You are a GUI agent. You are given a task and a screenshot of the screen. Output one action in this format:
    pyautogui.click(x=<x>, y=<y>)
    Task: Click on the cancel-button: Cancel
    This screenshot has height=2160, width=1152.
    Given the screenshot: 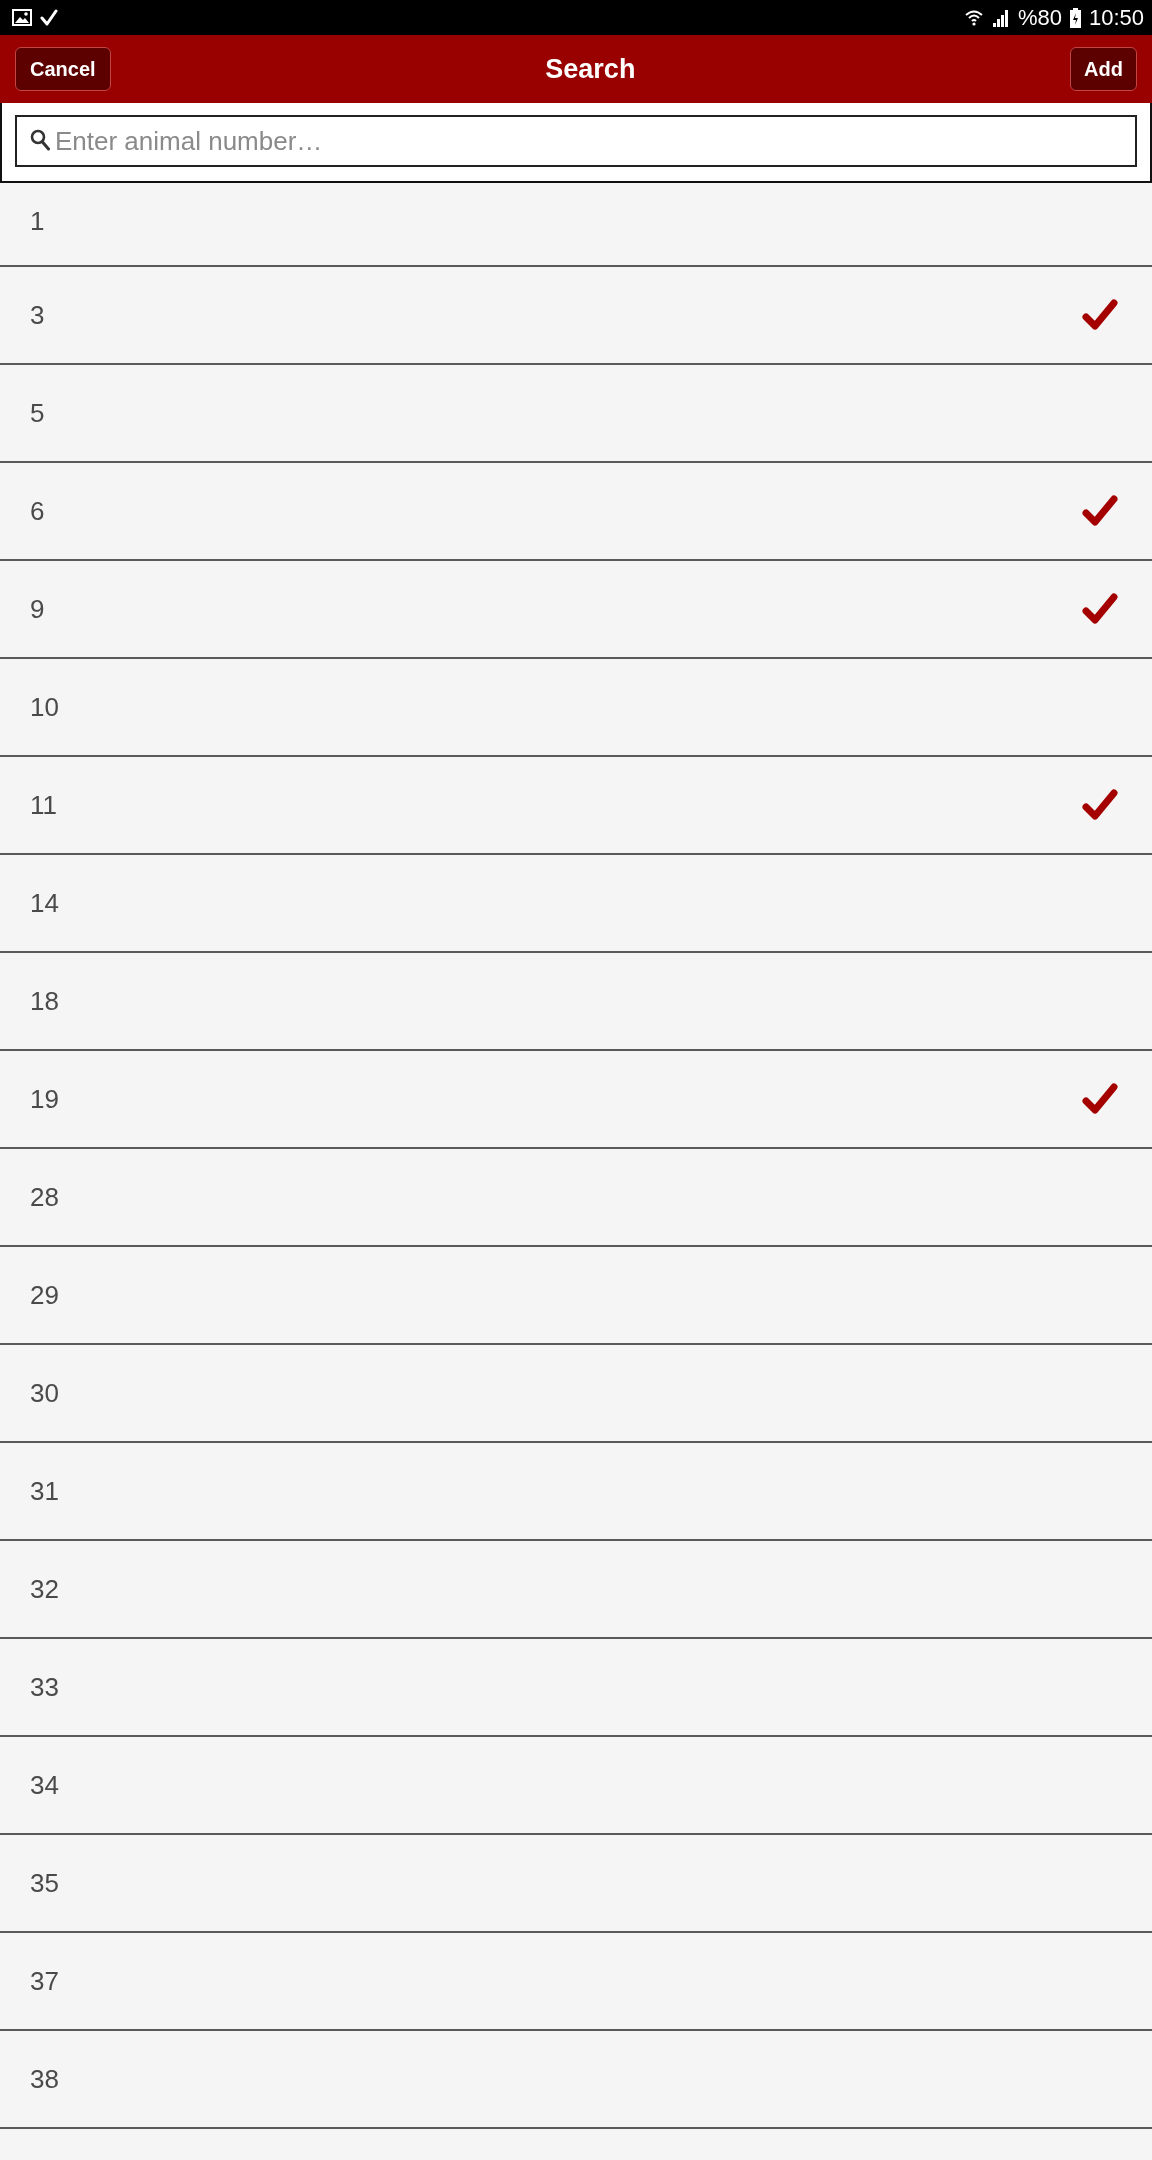 What is the action you would take?
    pyautogui.click(x=63, y=69)
    